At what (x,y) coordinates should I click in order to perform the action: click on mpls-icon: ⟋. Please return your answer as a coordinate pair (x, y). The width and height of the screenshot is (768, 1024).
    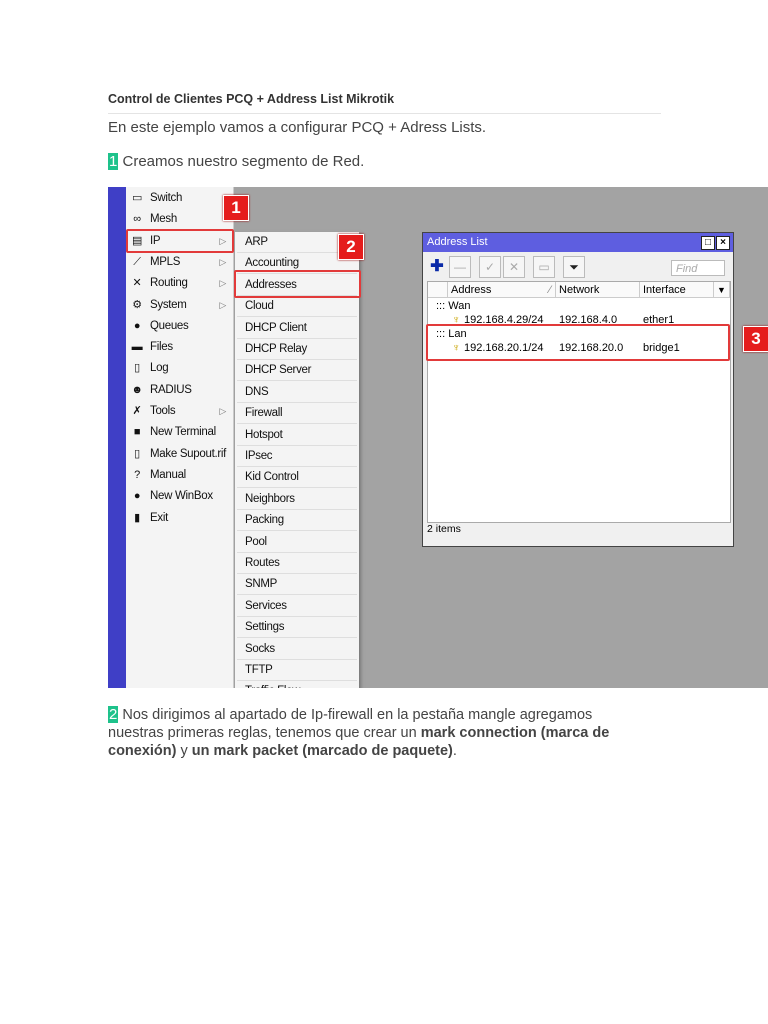
    Looking at the image, I should click on (137, 261).